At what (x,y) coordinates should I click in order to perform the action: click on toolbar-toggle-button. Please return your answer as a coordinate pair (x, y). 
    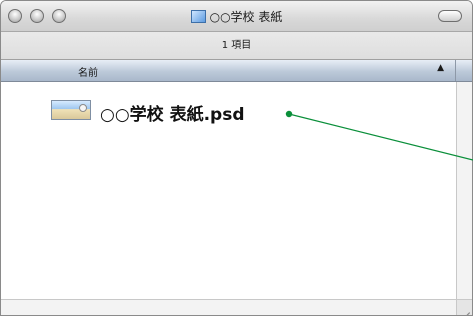
    Looking at the image, I should click on (450, 16).